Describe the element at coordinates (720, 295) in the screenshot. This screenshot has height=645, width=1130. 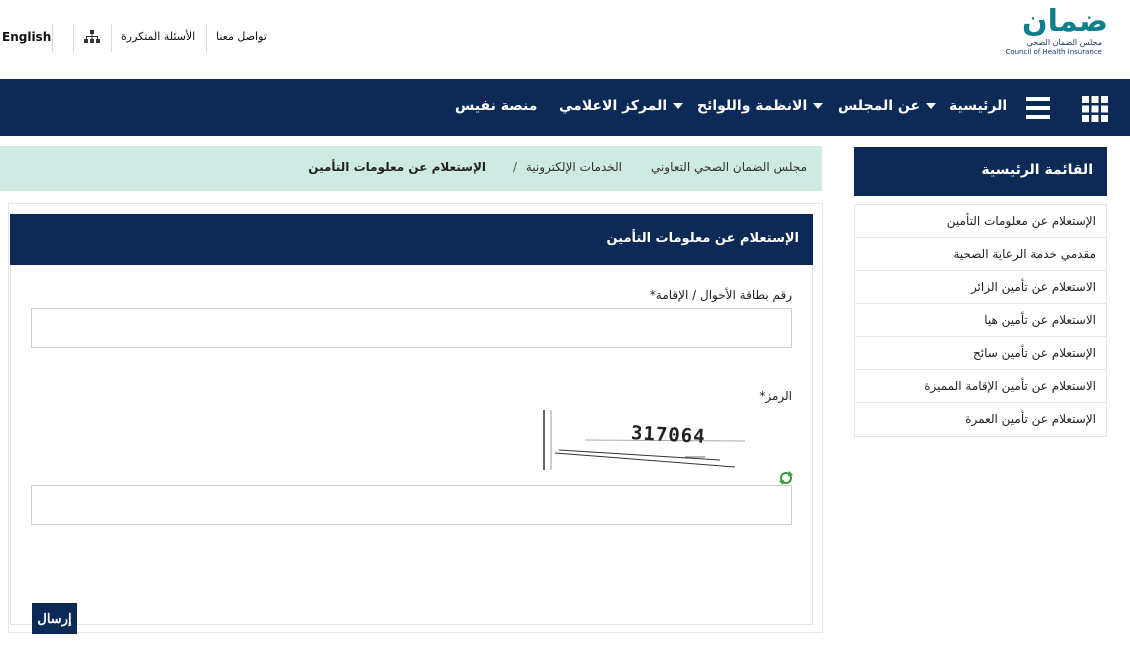
I see `id-number-label: رقم بطاقة الأحوال / الإقامة*` at that location.